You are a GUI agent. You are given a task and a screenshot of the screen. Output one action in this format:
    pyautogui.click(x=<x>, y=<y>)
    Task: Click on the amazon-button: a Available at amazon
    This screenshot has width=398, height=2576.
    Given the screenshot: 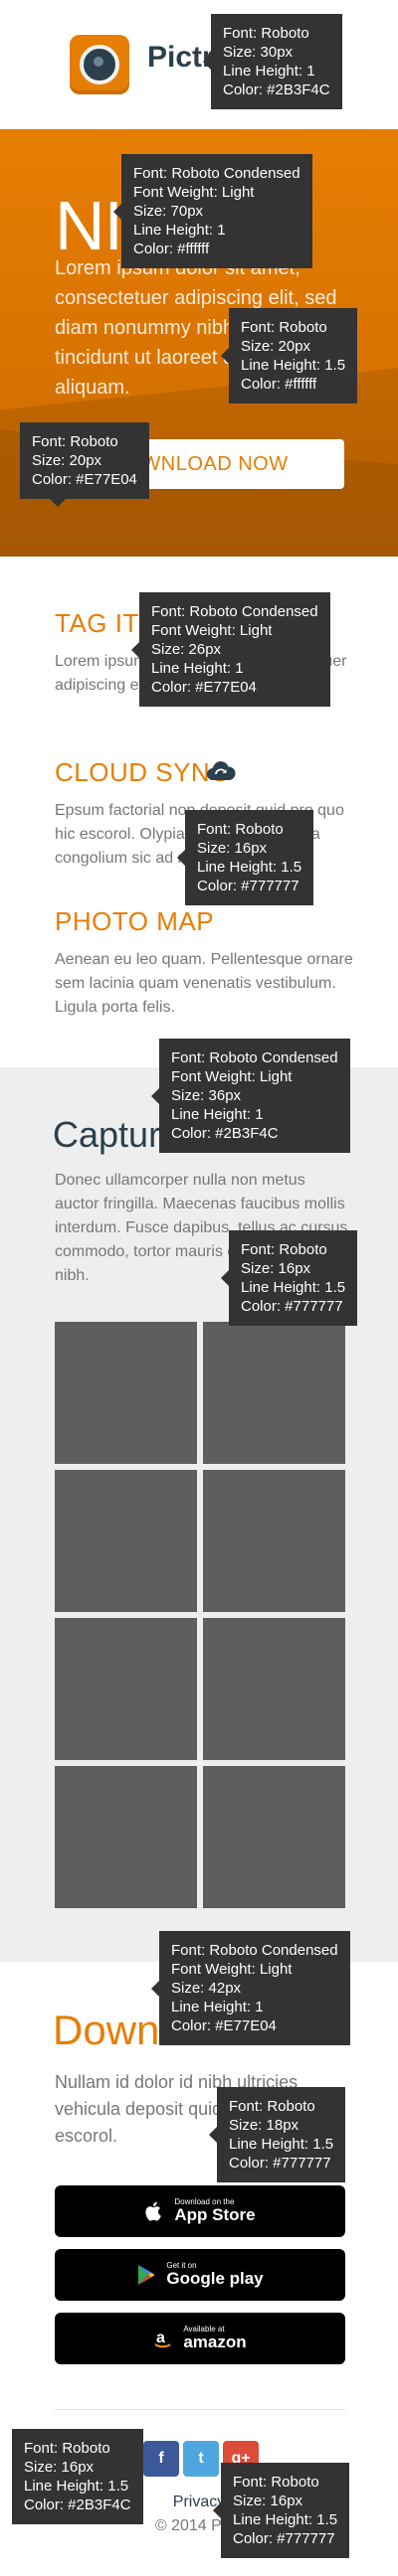 What is the action you would take?
    pyautogui.click(x=200, y=2338)
    